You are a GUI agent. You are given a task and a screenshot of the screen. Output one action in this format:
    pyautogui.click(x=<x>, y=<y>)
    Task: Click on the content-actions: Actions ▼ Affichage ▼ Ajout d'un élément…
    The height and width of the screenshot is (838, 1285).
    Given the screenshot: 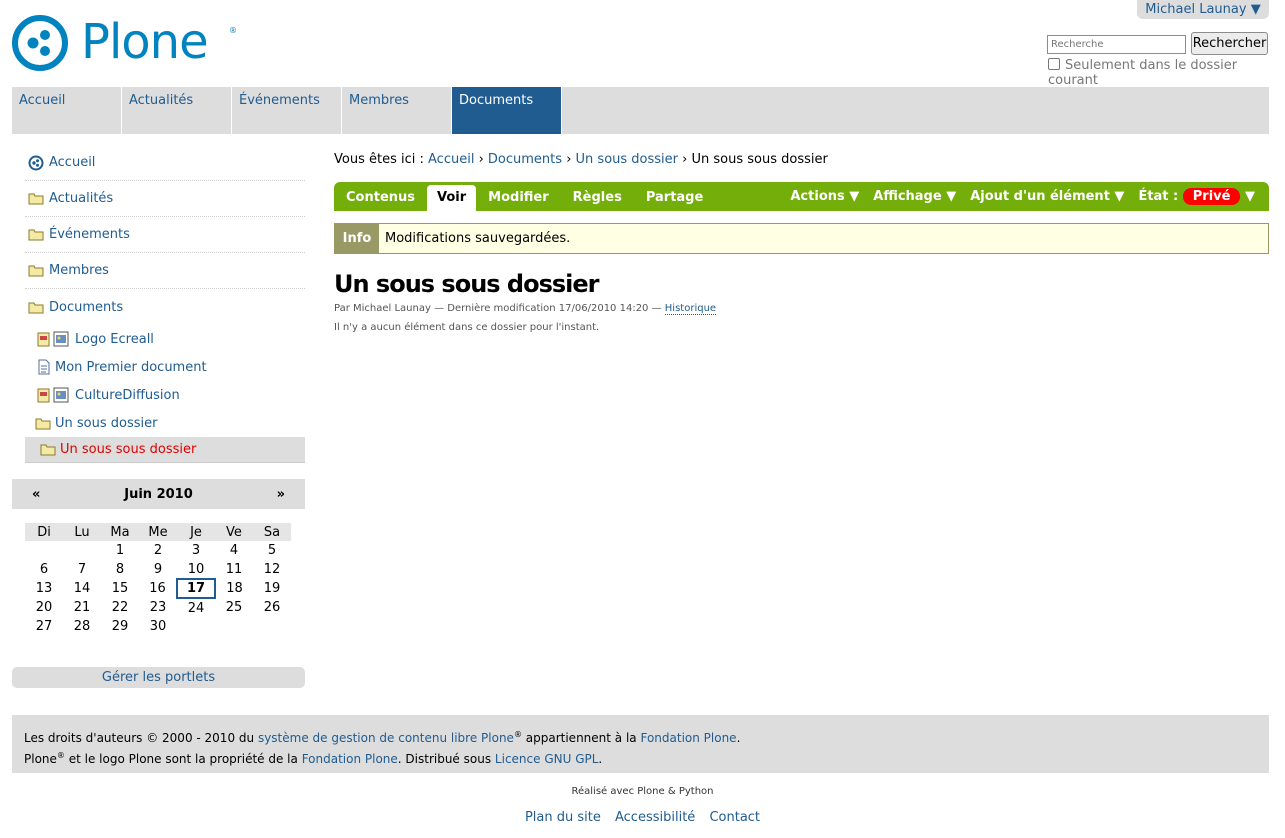 What is the action you would take?
    pyautogui.click(x=1029, y=196)
    